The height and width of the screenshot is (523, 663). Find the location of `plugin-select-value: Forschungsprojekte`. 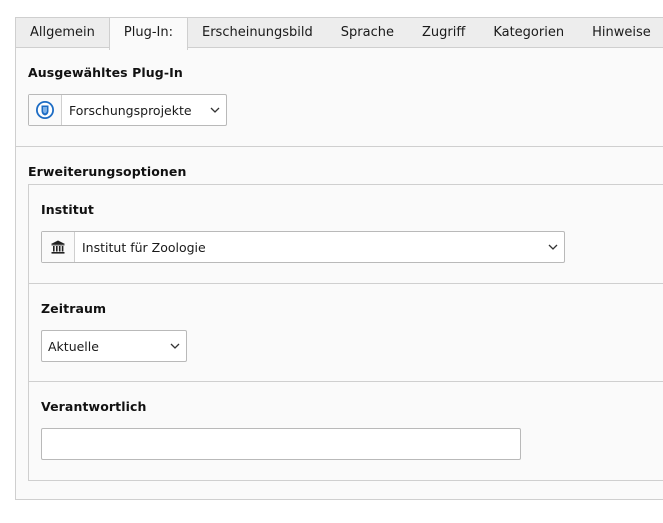

plugin-select-value: Forschungsprojekte is located at coordinates (130, 110).